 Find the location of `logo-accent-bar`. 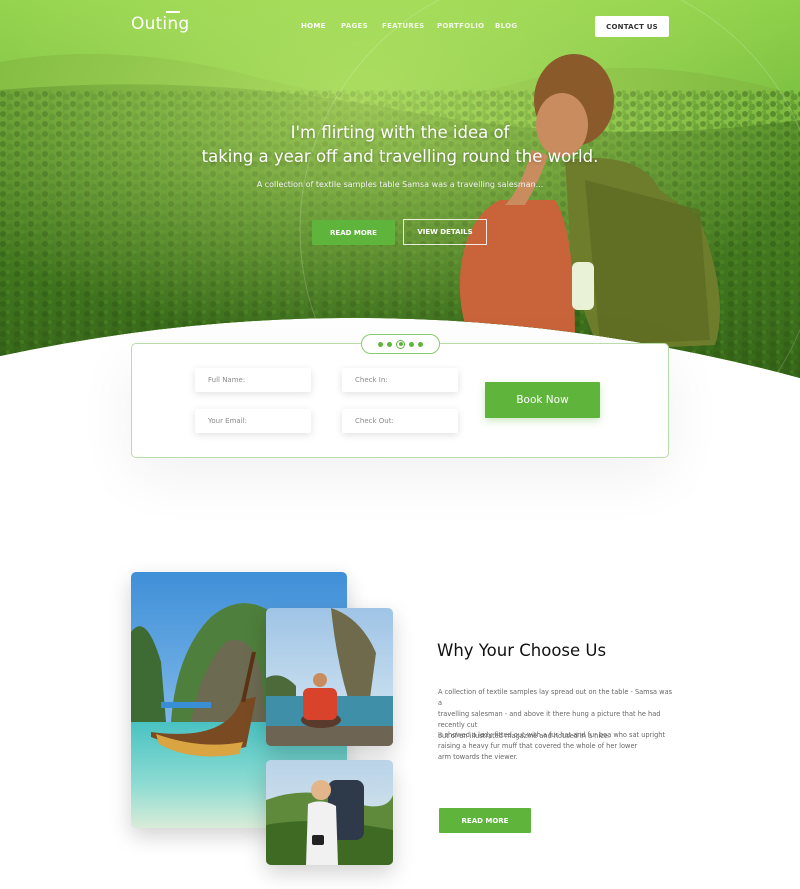

logo-accent-bar is located at coordinates (173, 12).